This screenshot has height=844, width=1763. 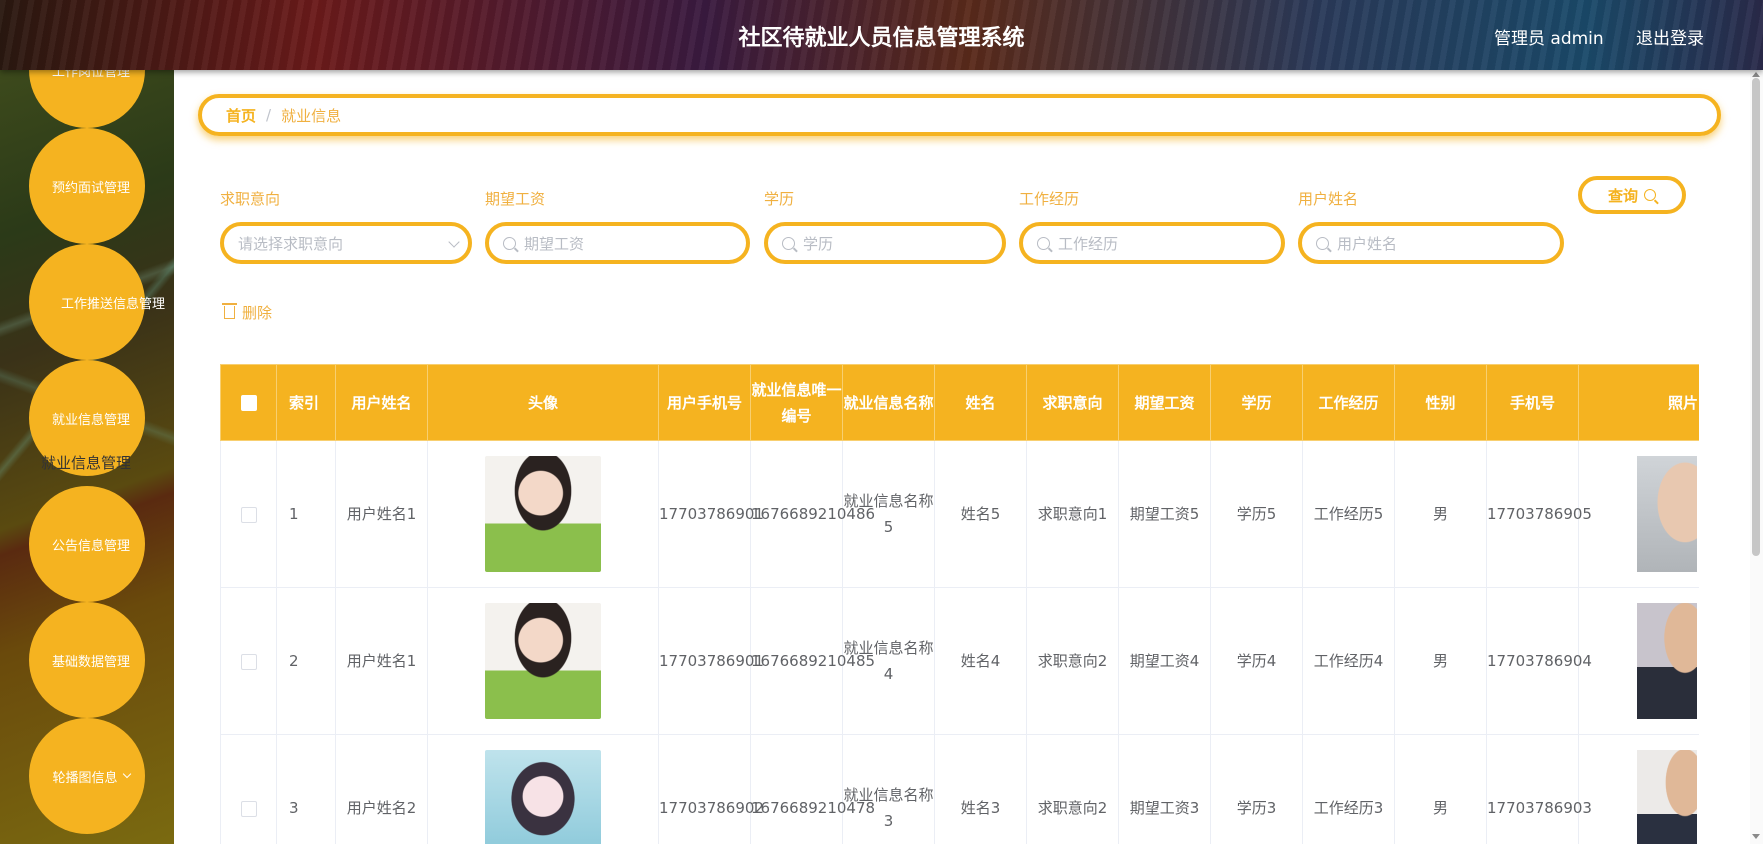 What do you see at coordinates (1348, 789) in the screenshot?
I see `cell-experience: 工作经历3` at bounding box center [1348, 789].